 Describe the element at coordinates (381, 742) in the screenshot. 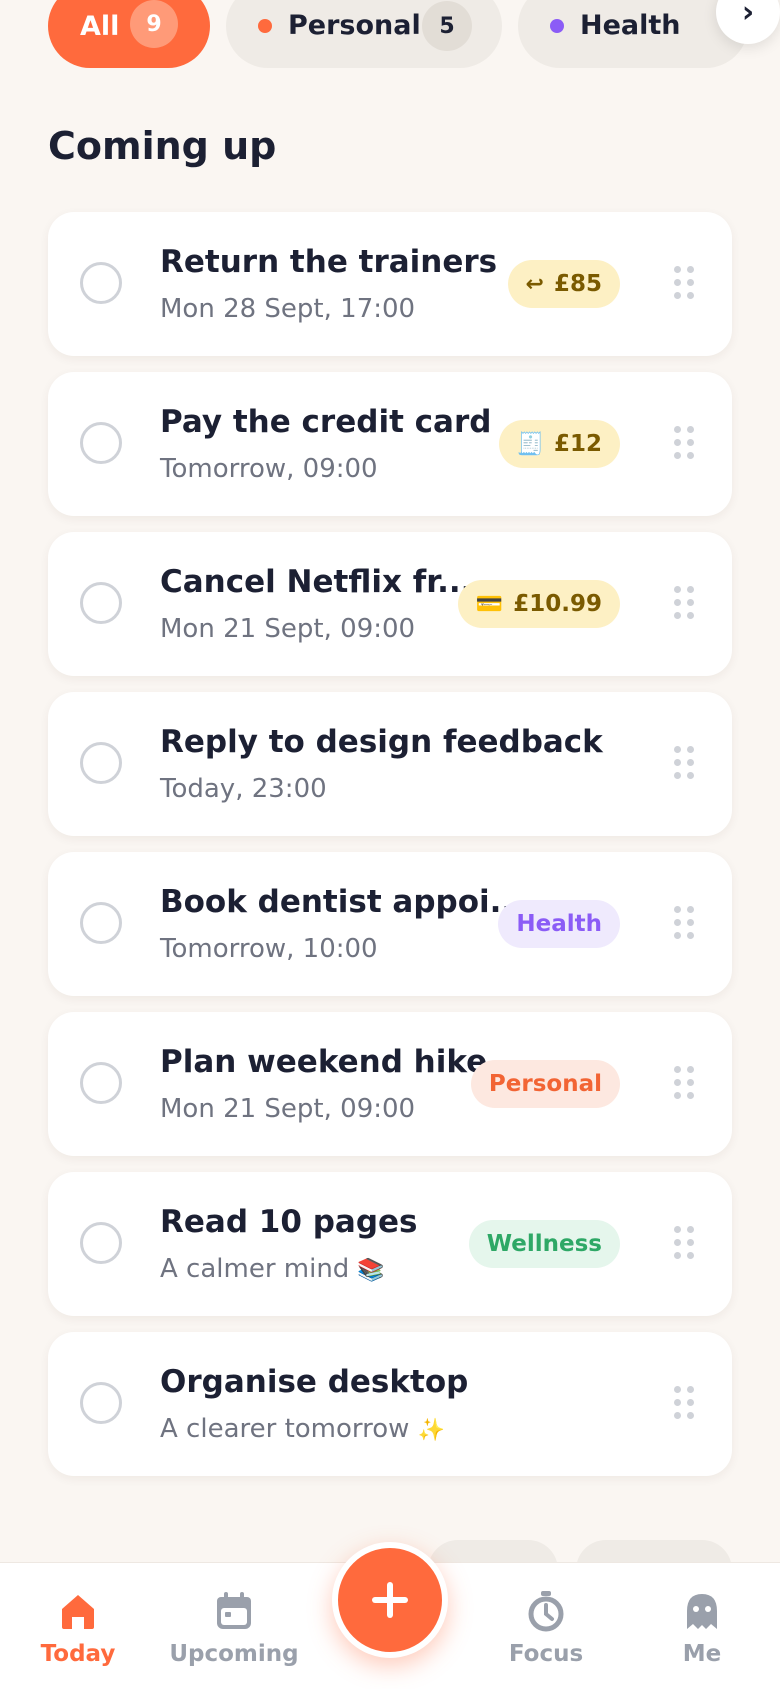

I see `task-title: Reply to design feedback` at that location.